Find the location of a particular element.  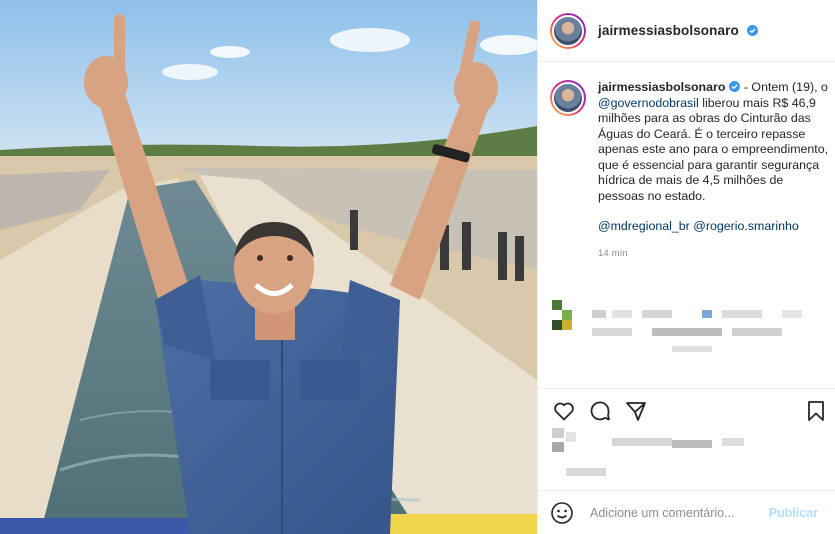

header-username-text: jairmessiasbolsonaro is located at coordinates (668, 30).